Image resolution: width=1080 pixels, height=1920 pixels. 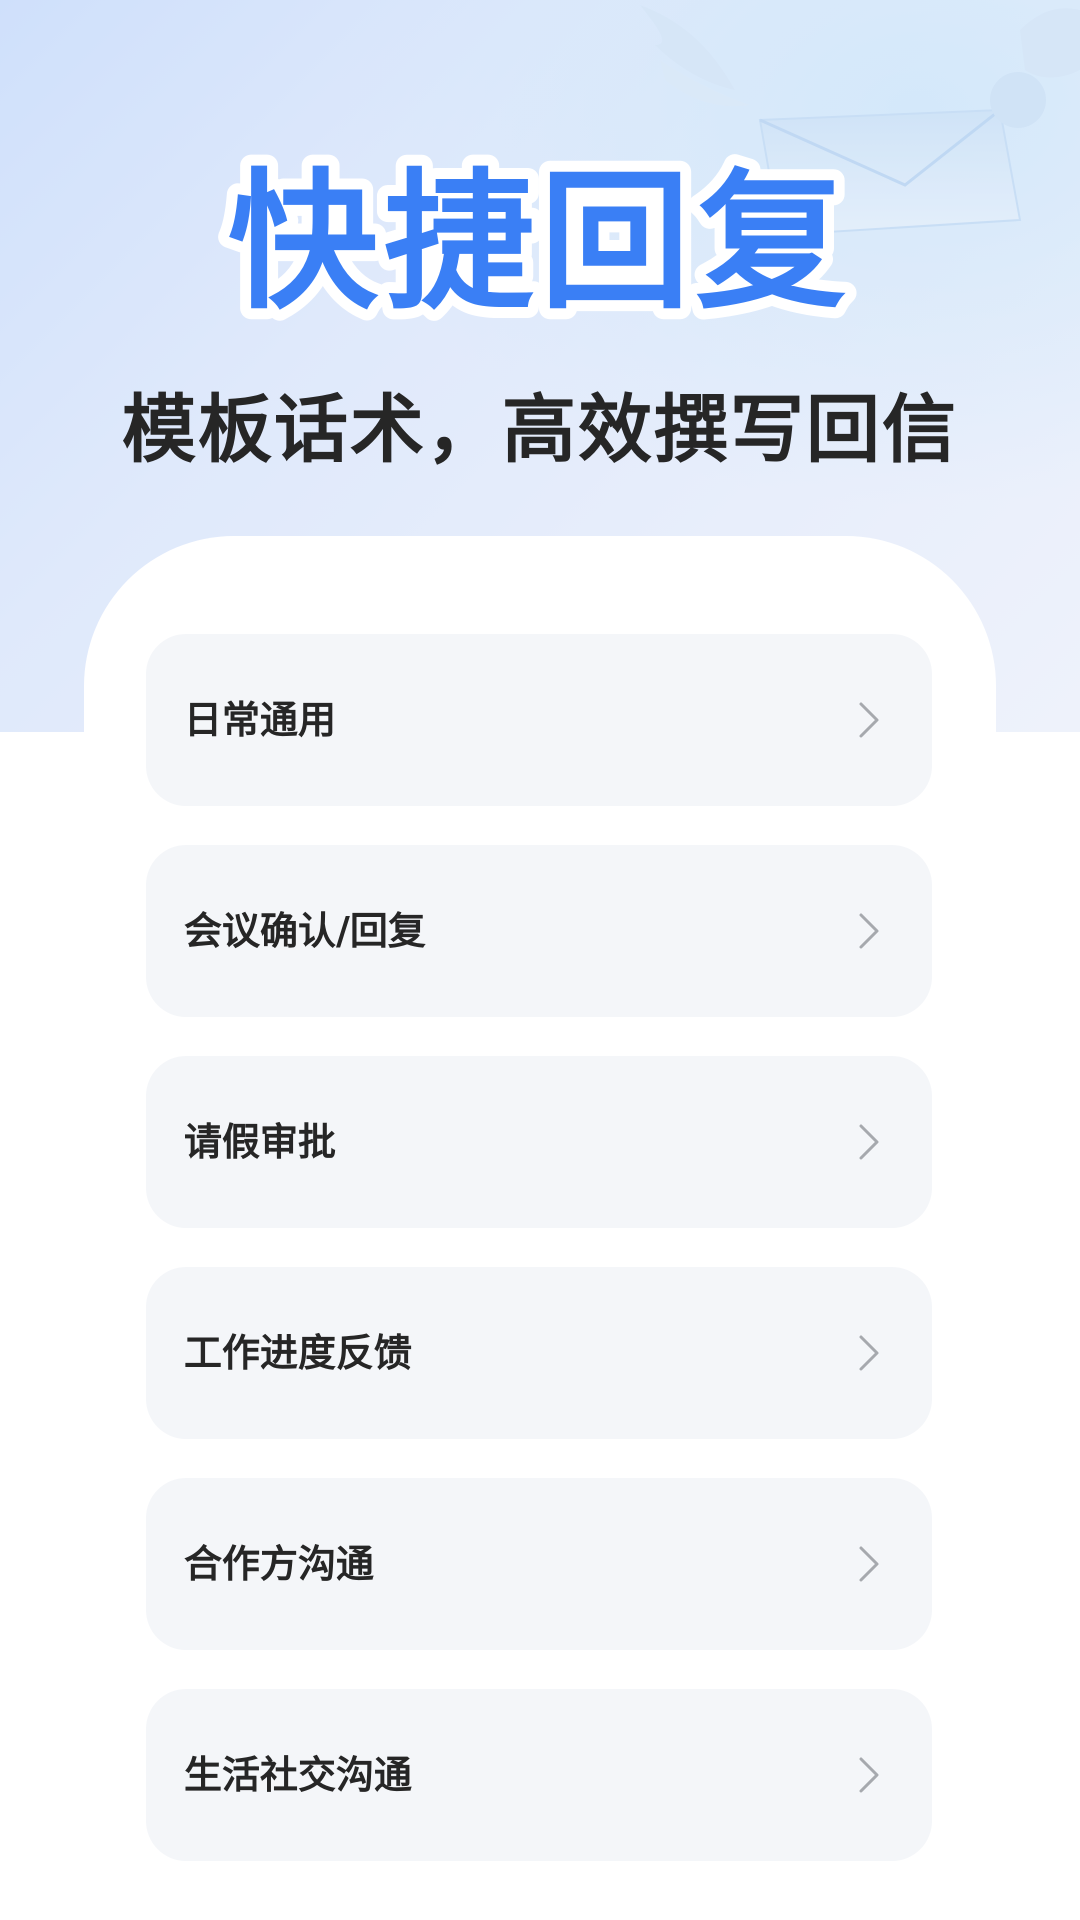 I want to click on category-item-label: 会议确认/回复, so click(x=305, y=931).